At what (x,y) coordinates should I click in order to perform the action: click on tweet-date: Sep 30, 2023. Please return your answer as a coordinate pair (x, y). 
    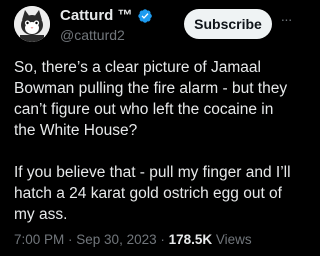
    Looking at the image, I should click on (116, 239).